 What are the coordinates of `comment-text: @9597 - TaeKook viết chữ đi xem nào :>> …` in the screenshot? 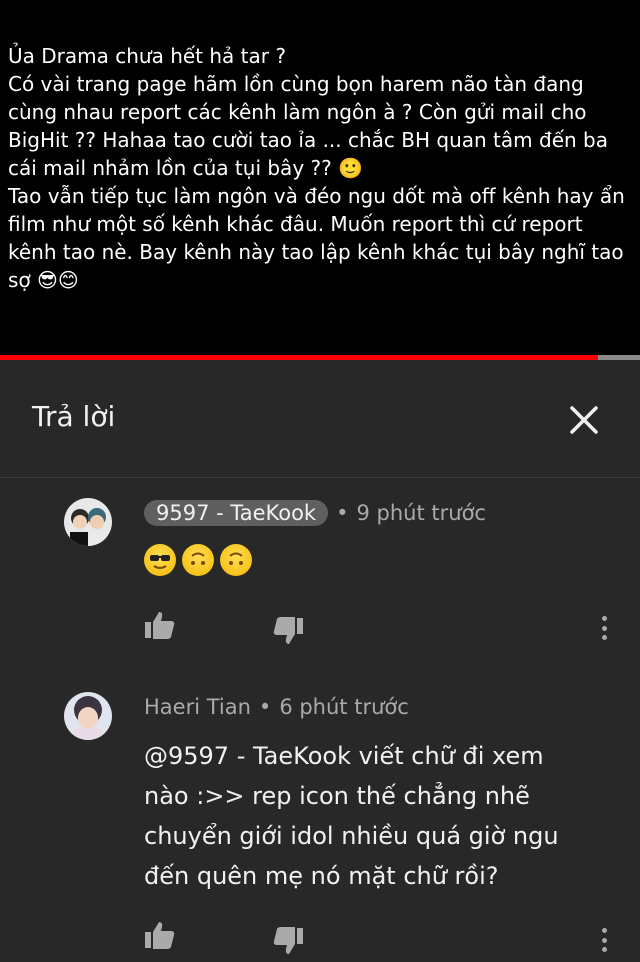 It's located at (351, 816).